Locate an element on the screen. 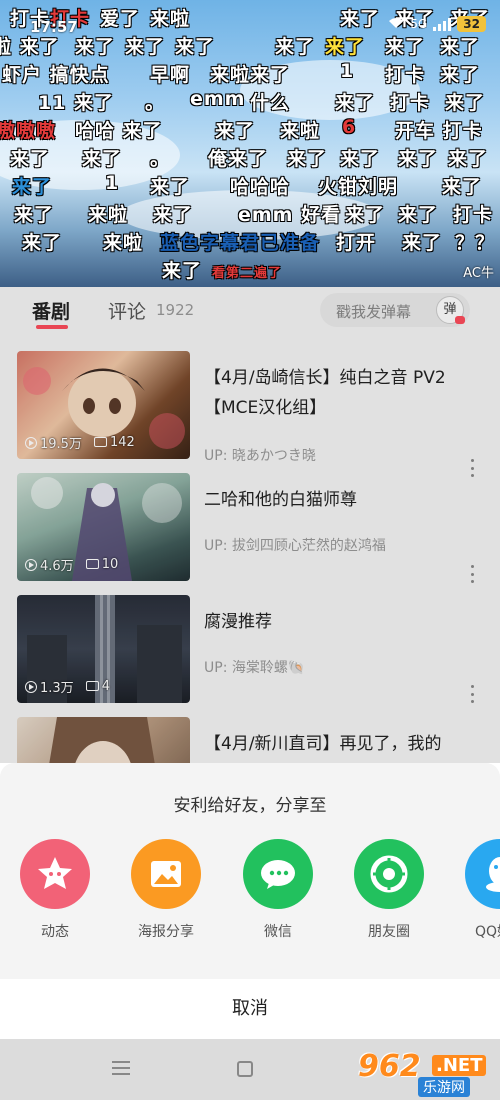 Image resolution: width=500 pixels, height=1100 pixels. image-icon is located at coordinates (166, 874).